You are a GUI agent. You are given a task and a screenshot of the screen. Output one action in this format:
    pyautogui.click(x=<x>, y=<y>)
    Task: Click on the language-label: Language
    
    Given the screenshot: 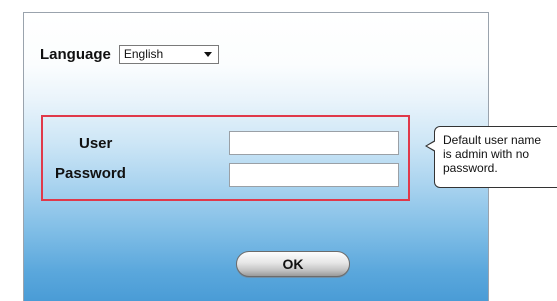 What is the action you would take?
    pyautogui.click(x=75, y=54)
    